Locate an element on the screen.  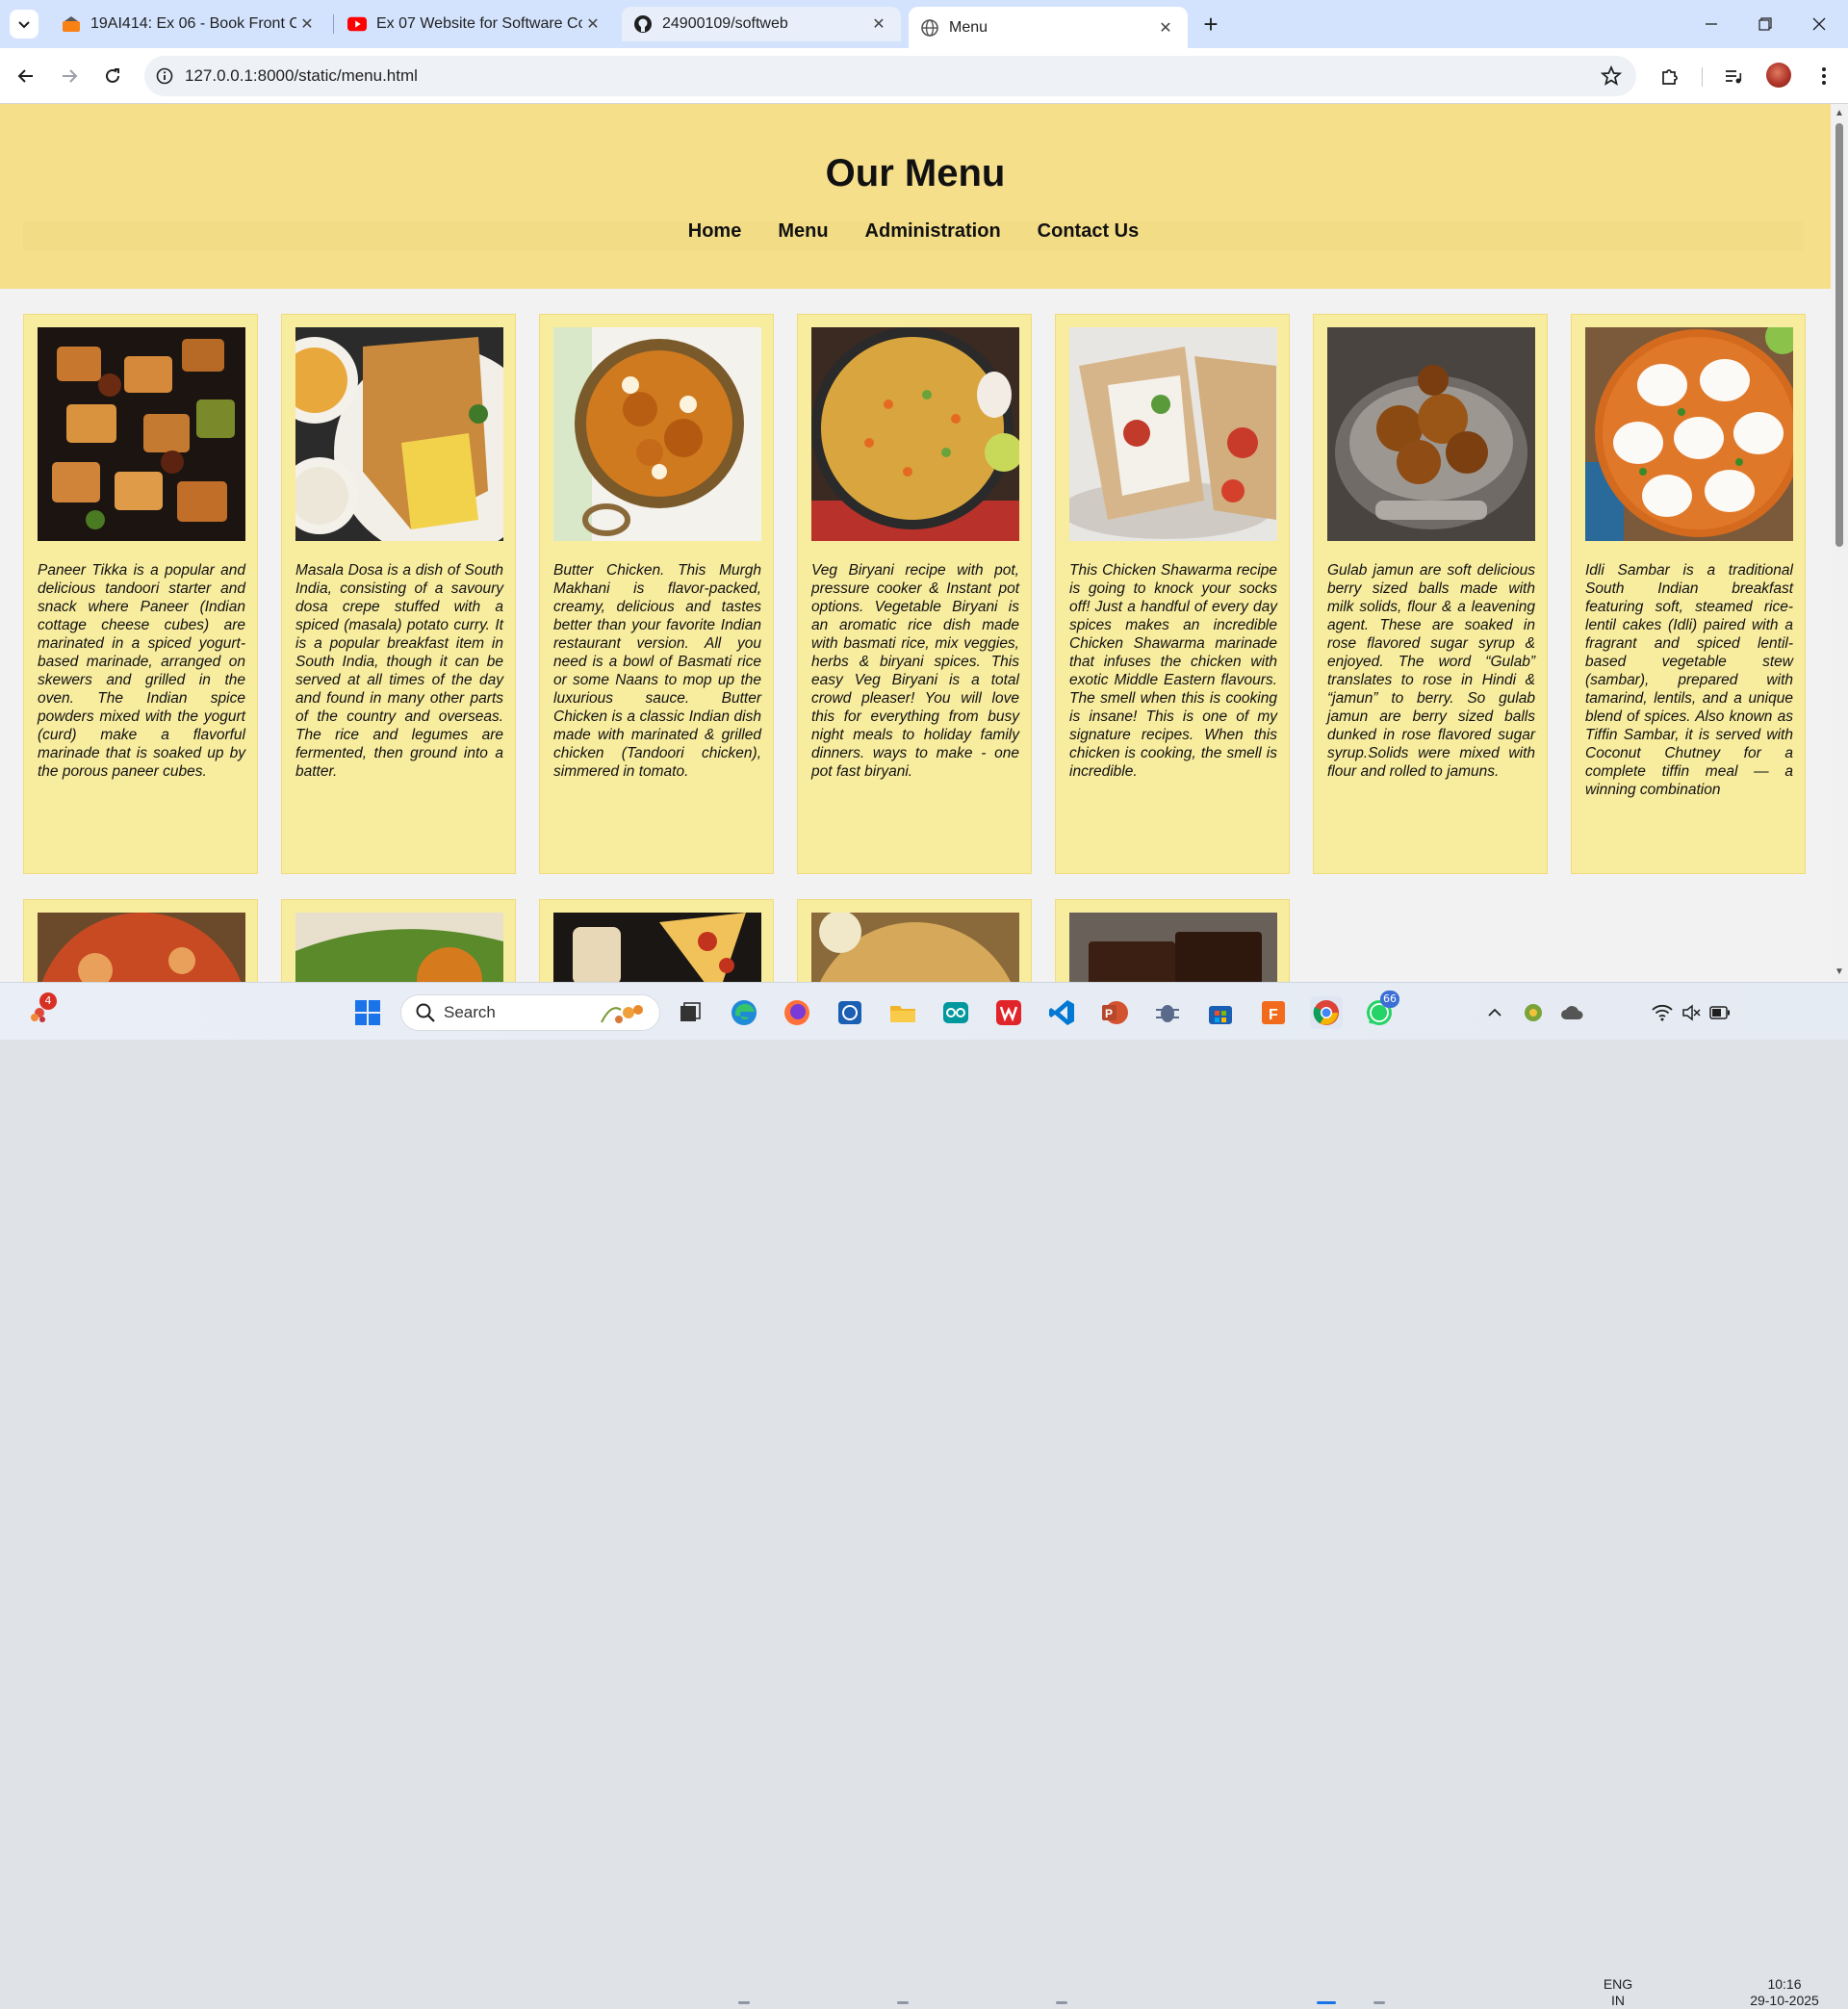
minimize-button is located at coordinates (1711, 24).